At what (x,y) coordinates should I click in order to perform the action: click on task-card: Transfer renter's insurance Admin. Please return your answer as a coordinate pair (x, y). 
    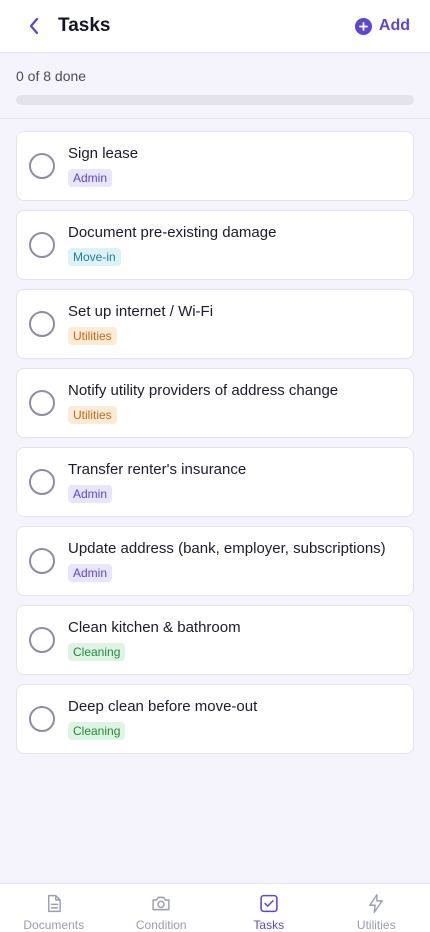
    Looking at the image, I should click on (215, 482).